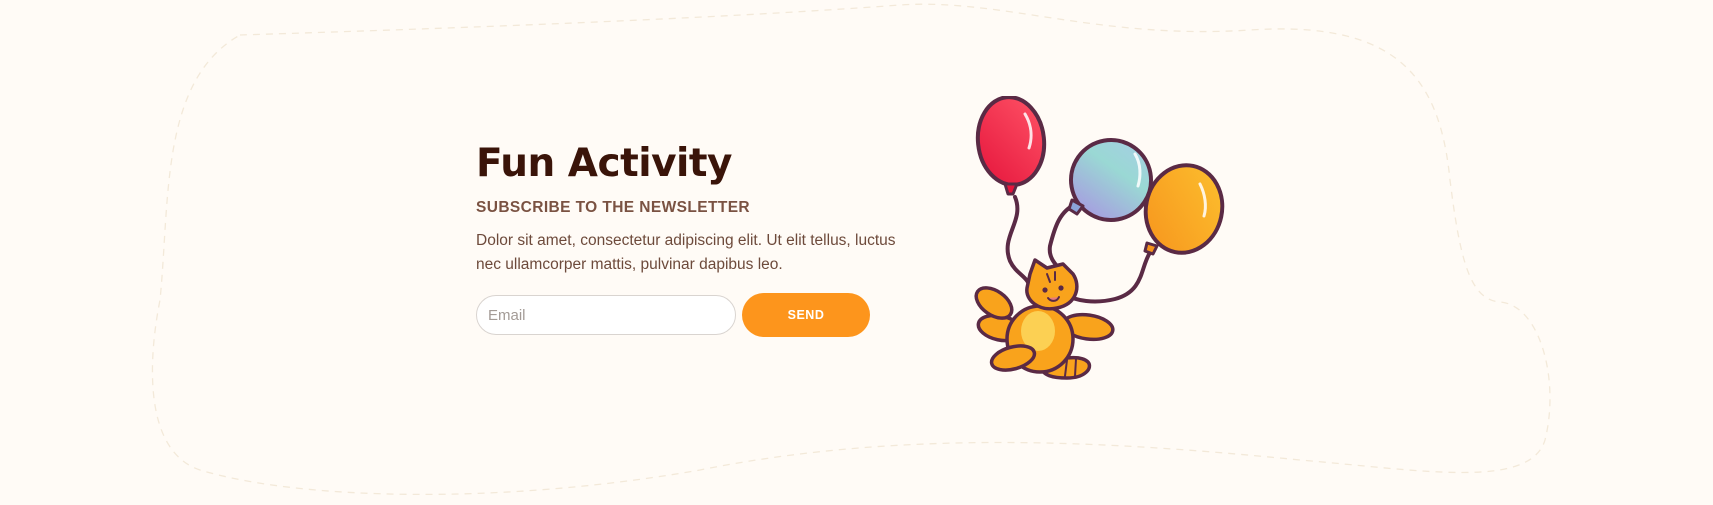  Describe the element at coordinates (1099, 238) in the screenshot. I see `cat-with-balloons-illustration` at that location.